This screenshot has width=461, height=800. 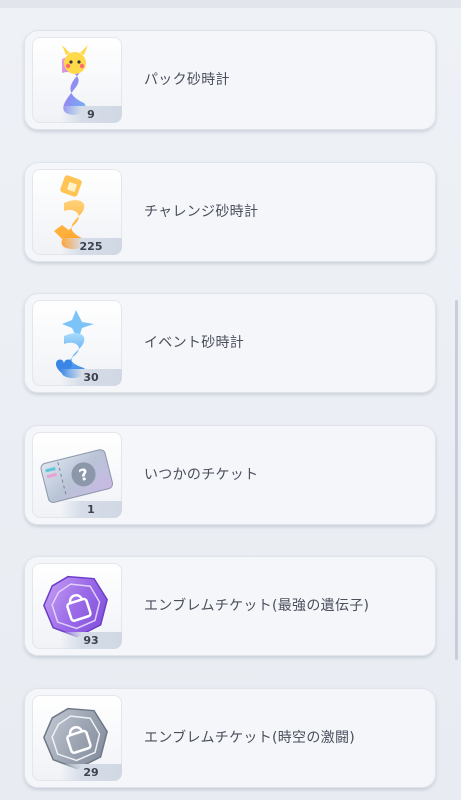 I want to click on item-count: 225, so click(x=91, y=246).